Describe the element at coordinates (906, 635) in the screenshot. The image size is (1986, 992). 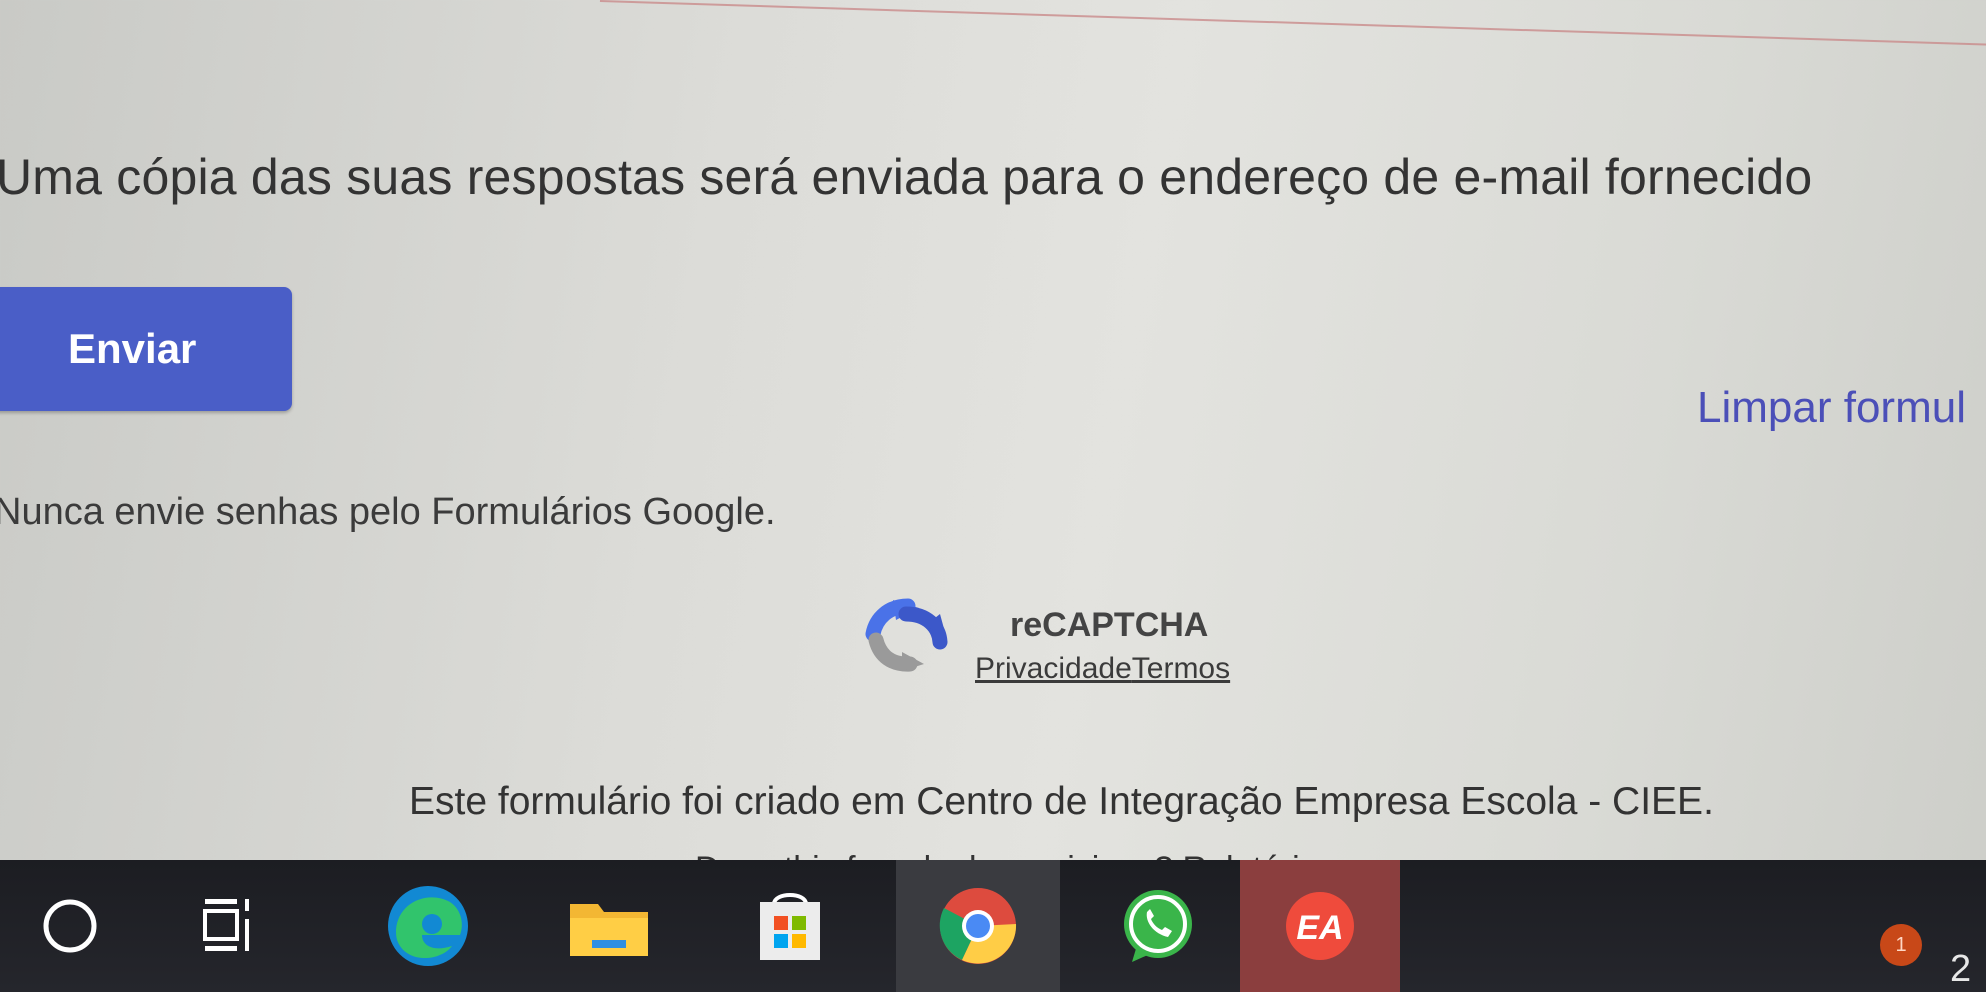
I see `recaptcha-logo-icon` at that location.